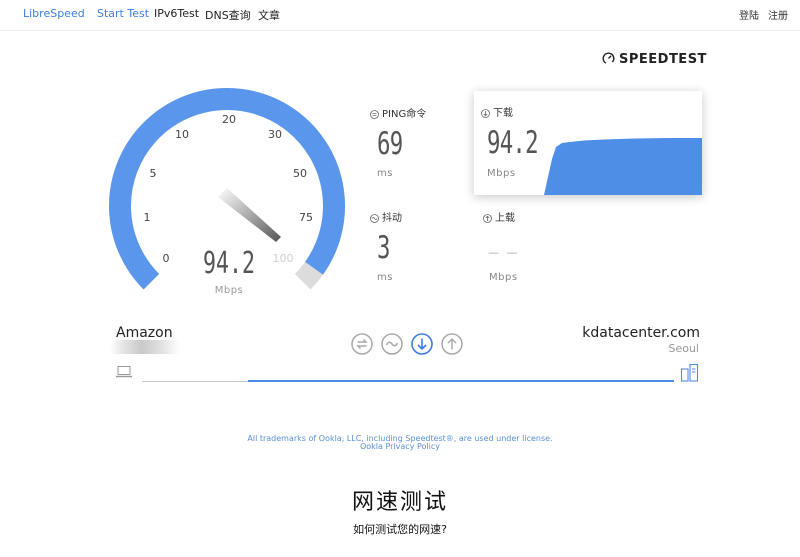  What do you see at coordinates (123, 13) in the screenshot?
I see `nav-start-test: Start Test` at bounding box center [123, 13].